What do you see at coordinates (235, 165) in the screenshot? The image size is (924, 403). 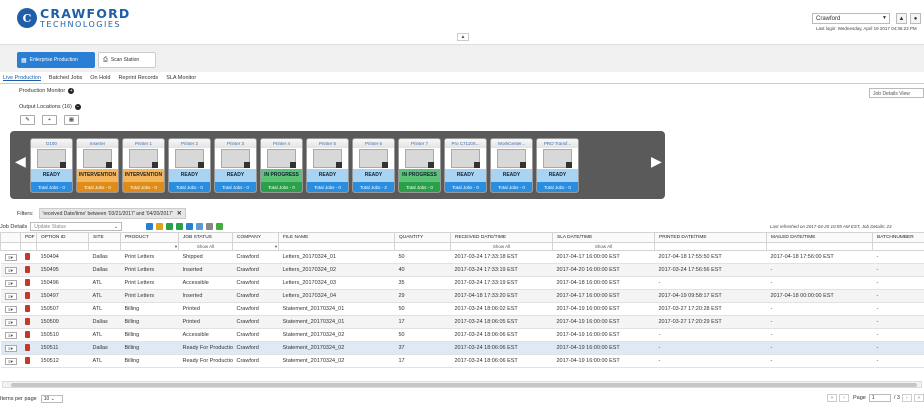 I see `location-card: Printer 3 READY Total Jobs - 0` at bounding box center [235, 165].